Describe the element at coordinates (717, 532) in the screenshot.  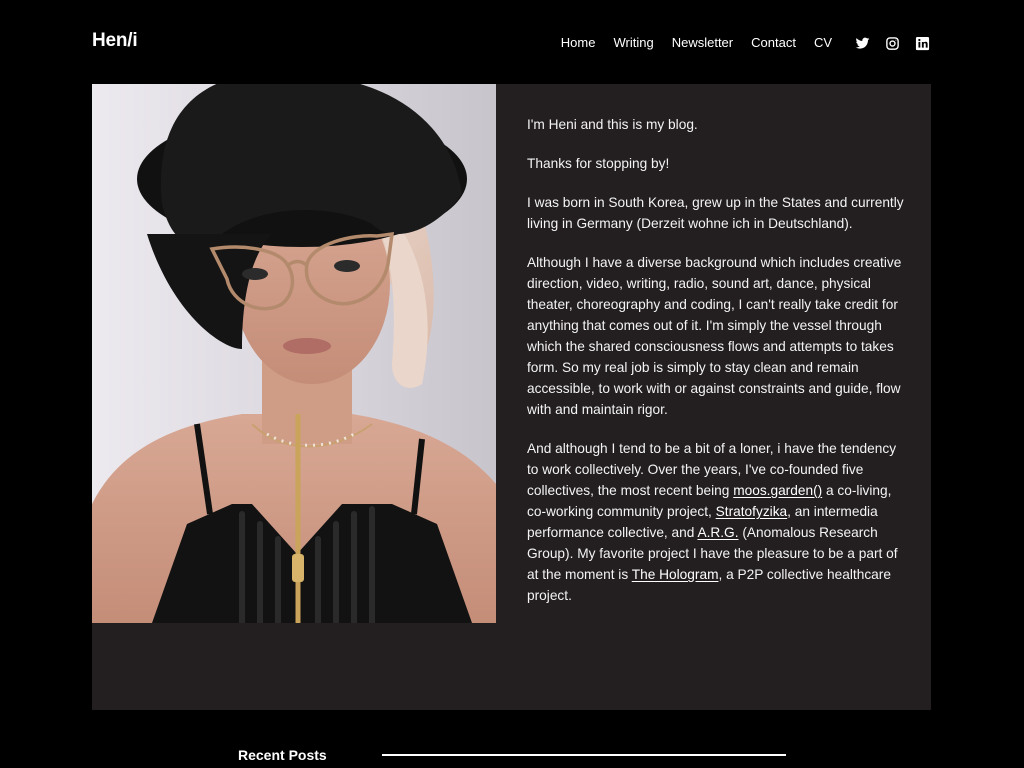
I see `arg-link: A.R.G.` at that location.